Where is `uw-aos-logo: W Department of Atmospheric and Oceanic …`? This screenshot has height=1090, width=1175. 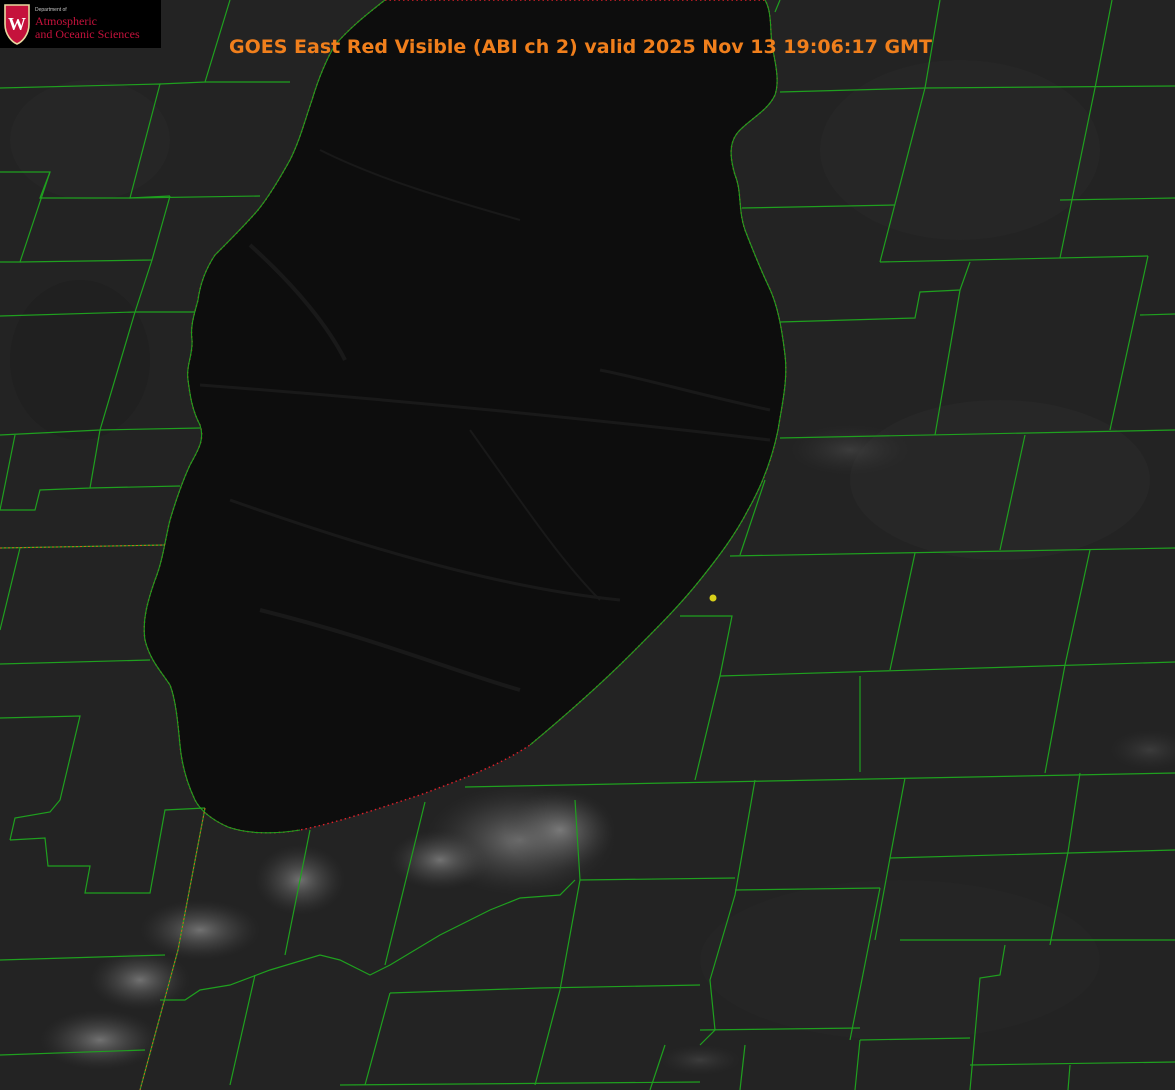
uw-aos-logo: W Department of Atmospheric and Oceanic … is located at coordinates (80, 24).